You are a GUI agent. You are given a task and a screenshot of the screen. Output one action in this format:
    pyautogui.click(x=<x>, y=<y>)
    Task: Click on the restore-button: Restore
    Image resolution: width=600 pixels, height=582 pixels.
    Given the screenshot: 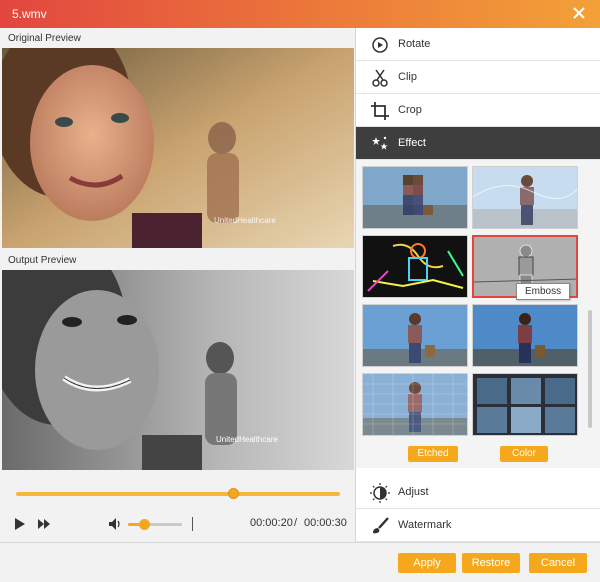 What is the action you would take?
    pyautogui.click(x=491, y=563)
    